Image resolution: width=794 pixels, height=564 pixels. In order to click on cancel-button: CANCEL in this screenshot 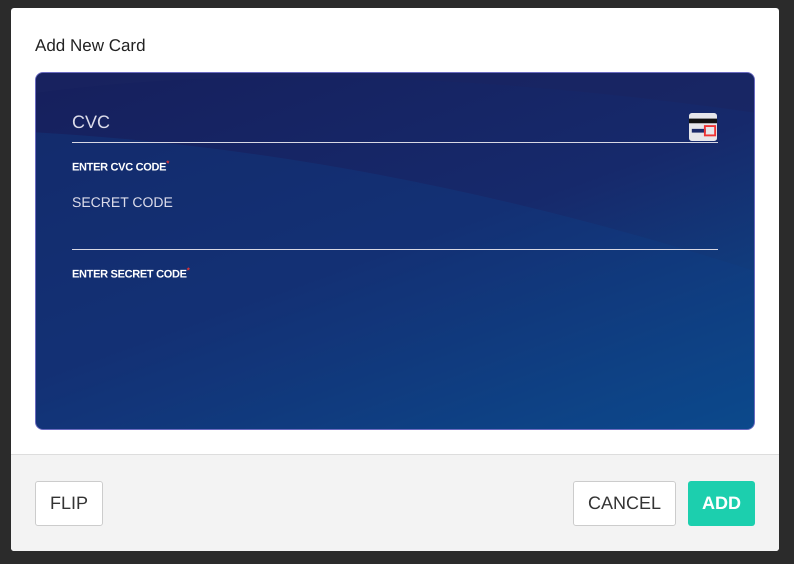, I will do `click(624, 503)`.